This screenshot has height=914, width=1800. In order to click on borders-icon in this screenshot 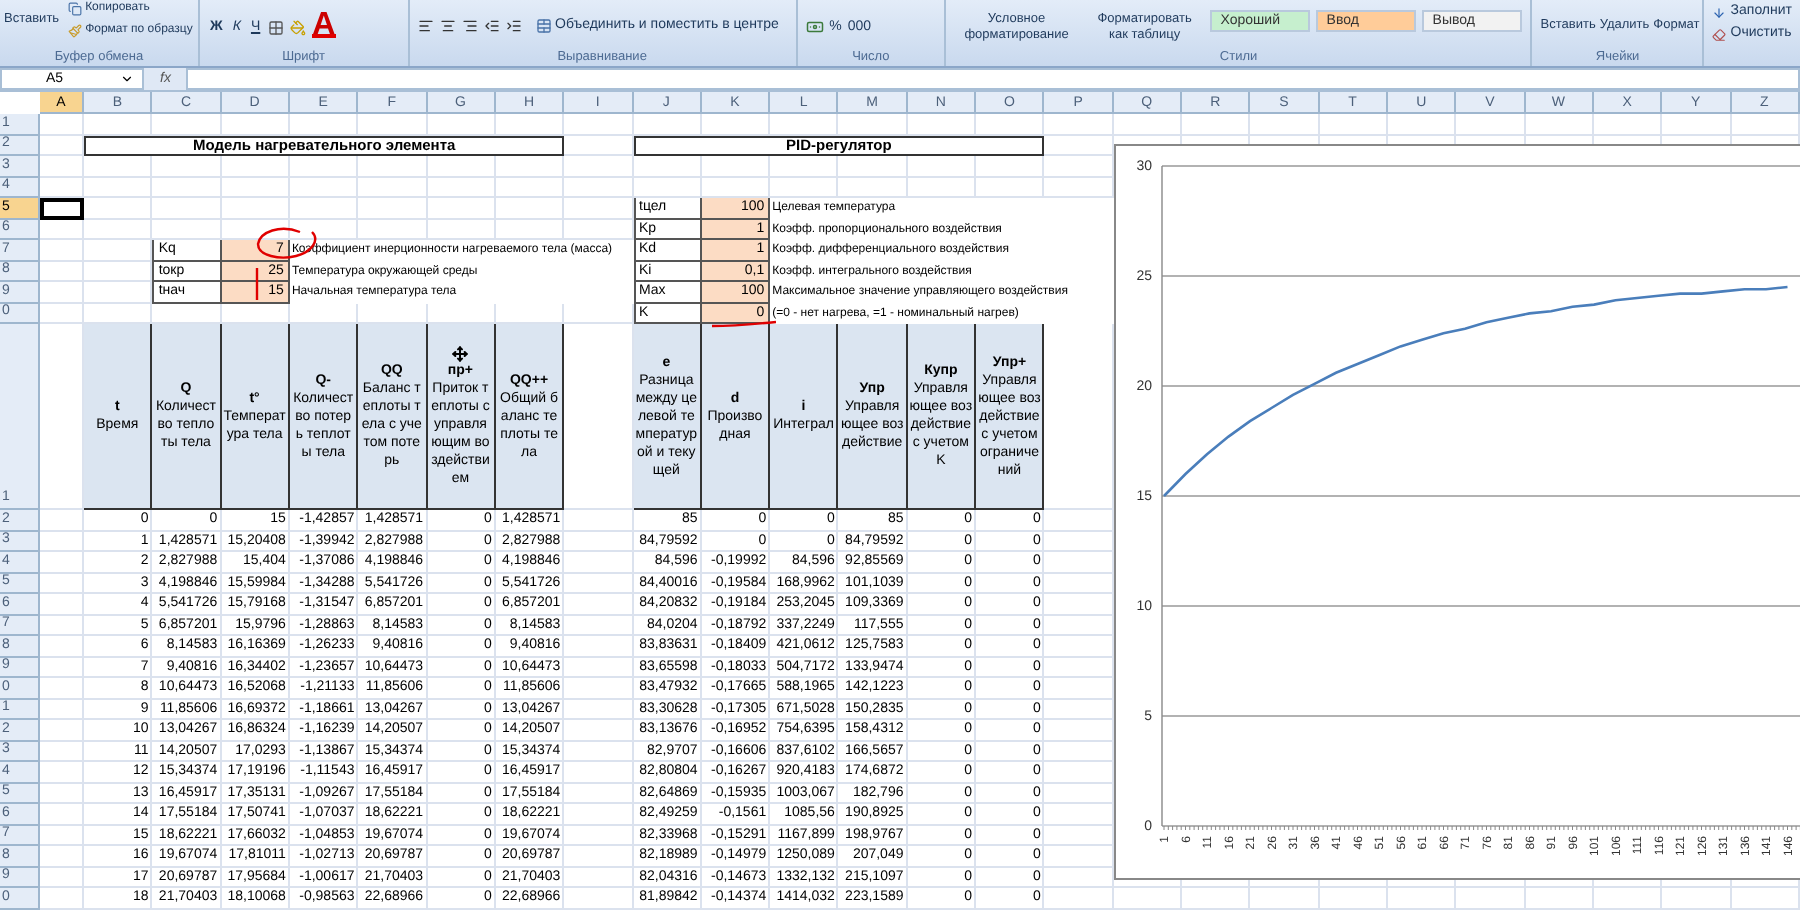, I will do `click(276, 28)`.